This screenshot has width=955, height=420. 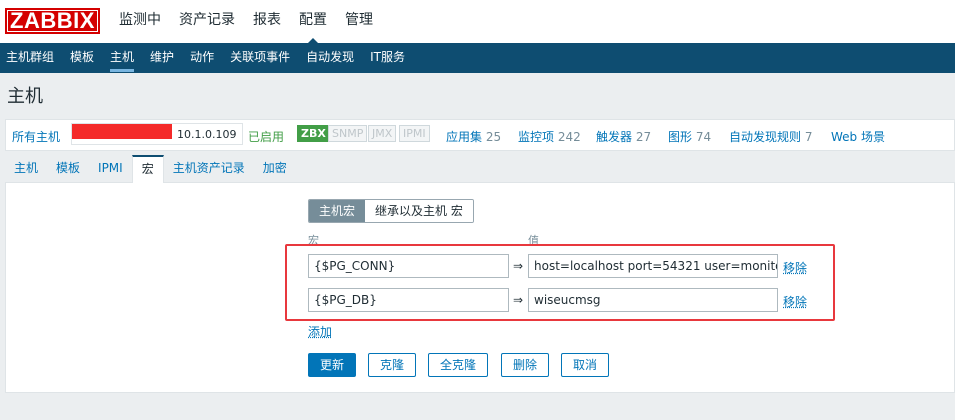 What do you see at coordinates (330, 58) in the screenshot?
I see `submenu-discovery: 自动发现` at bounding box center [330, 58].